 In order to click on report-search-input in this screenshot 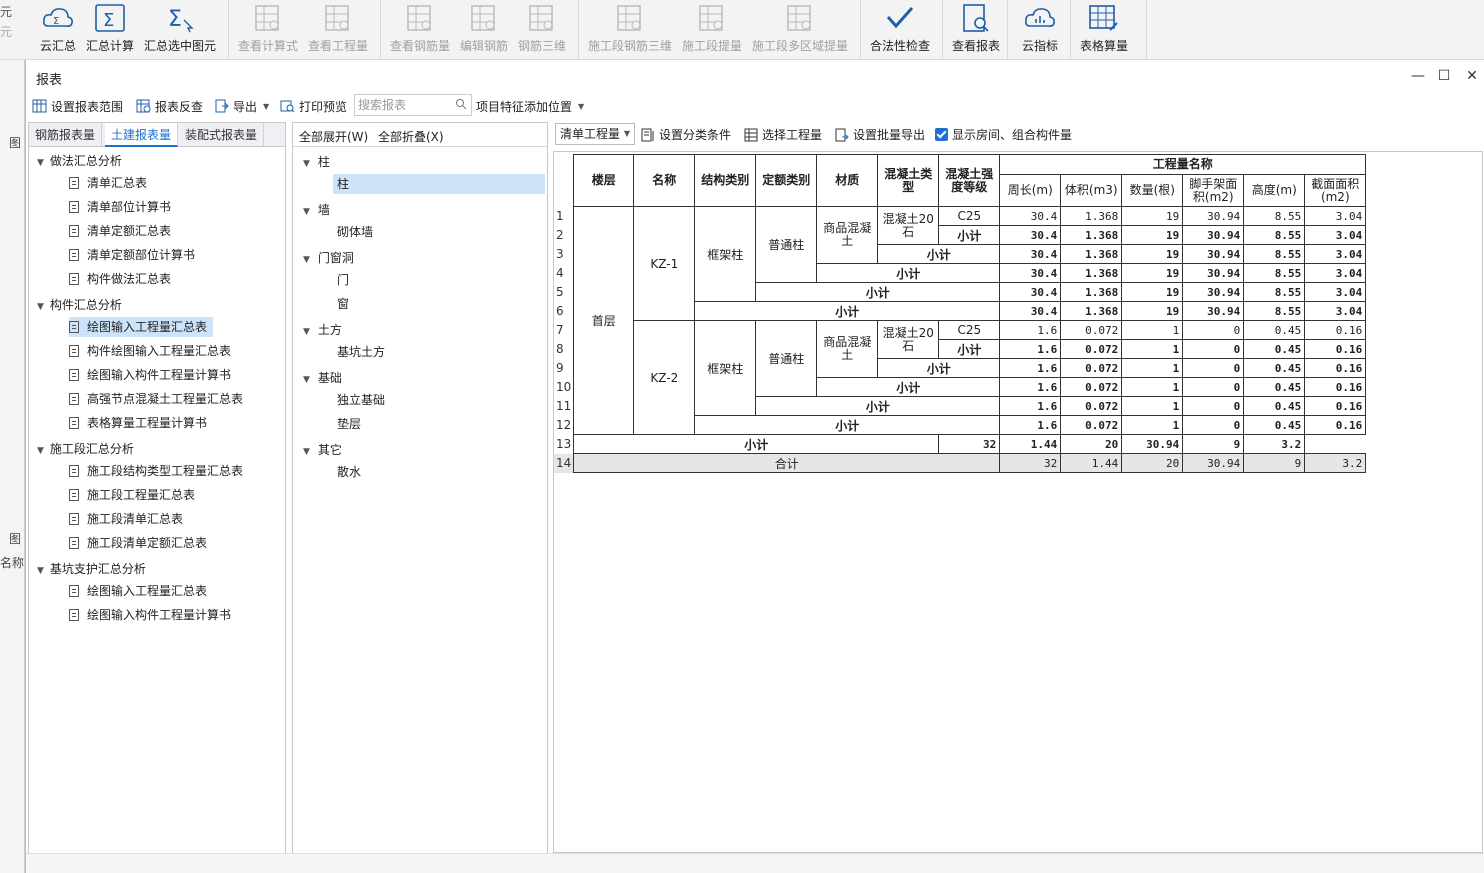, I will do `click(403, 105)`.